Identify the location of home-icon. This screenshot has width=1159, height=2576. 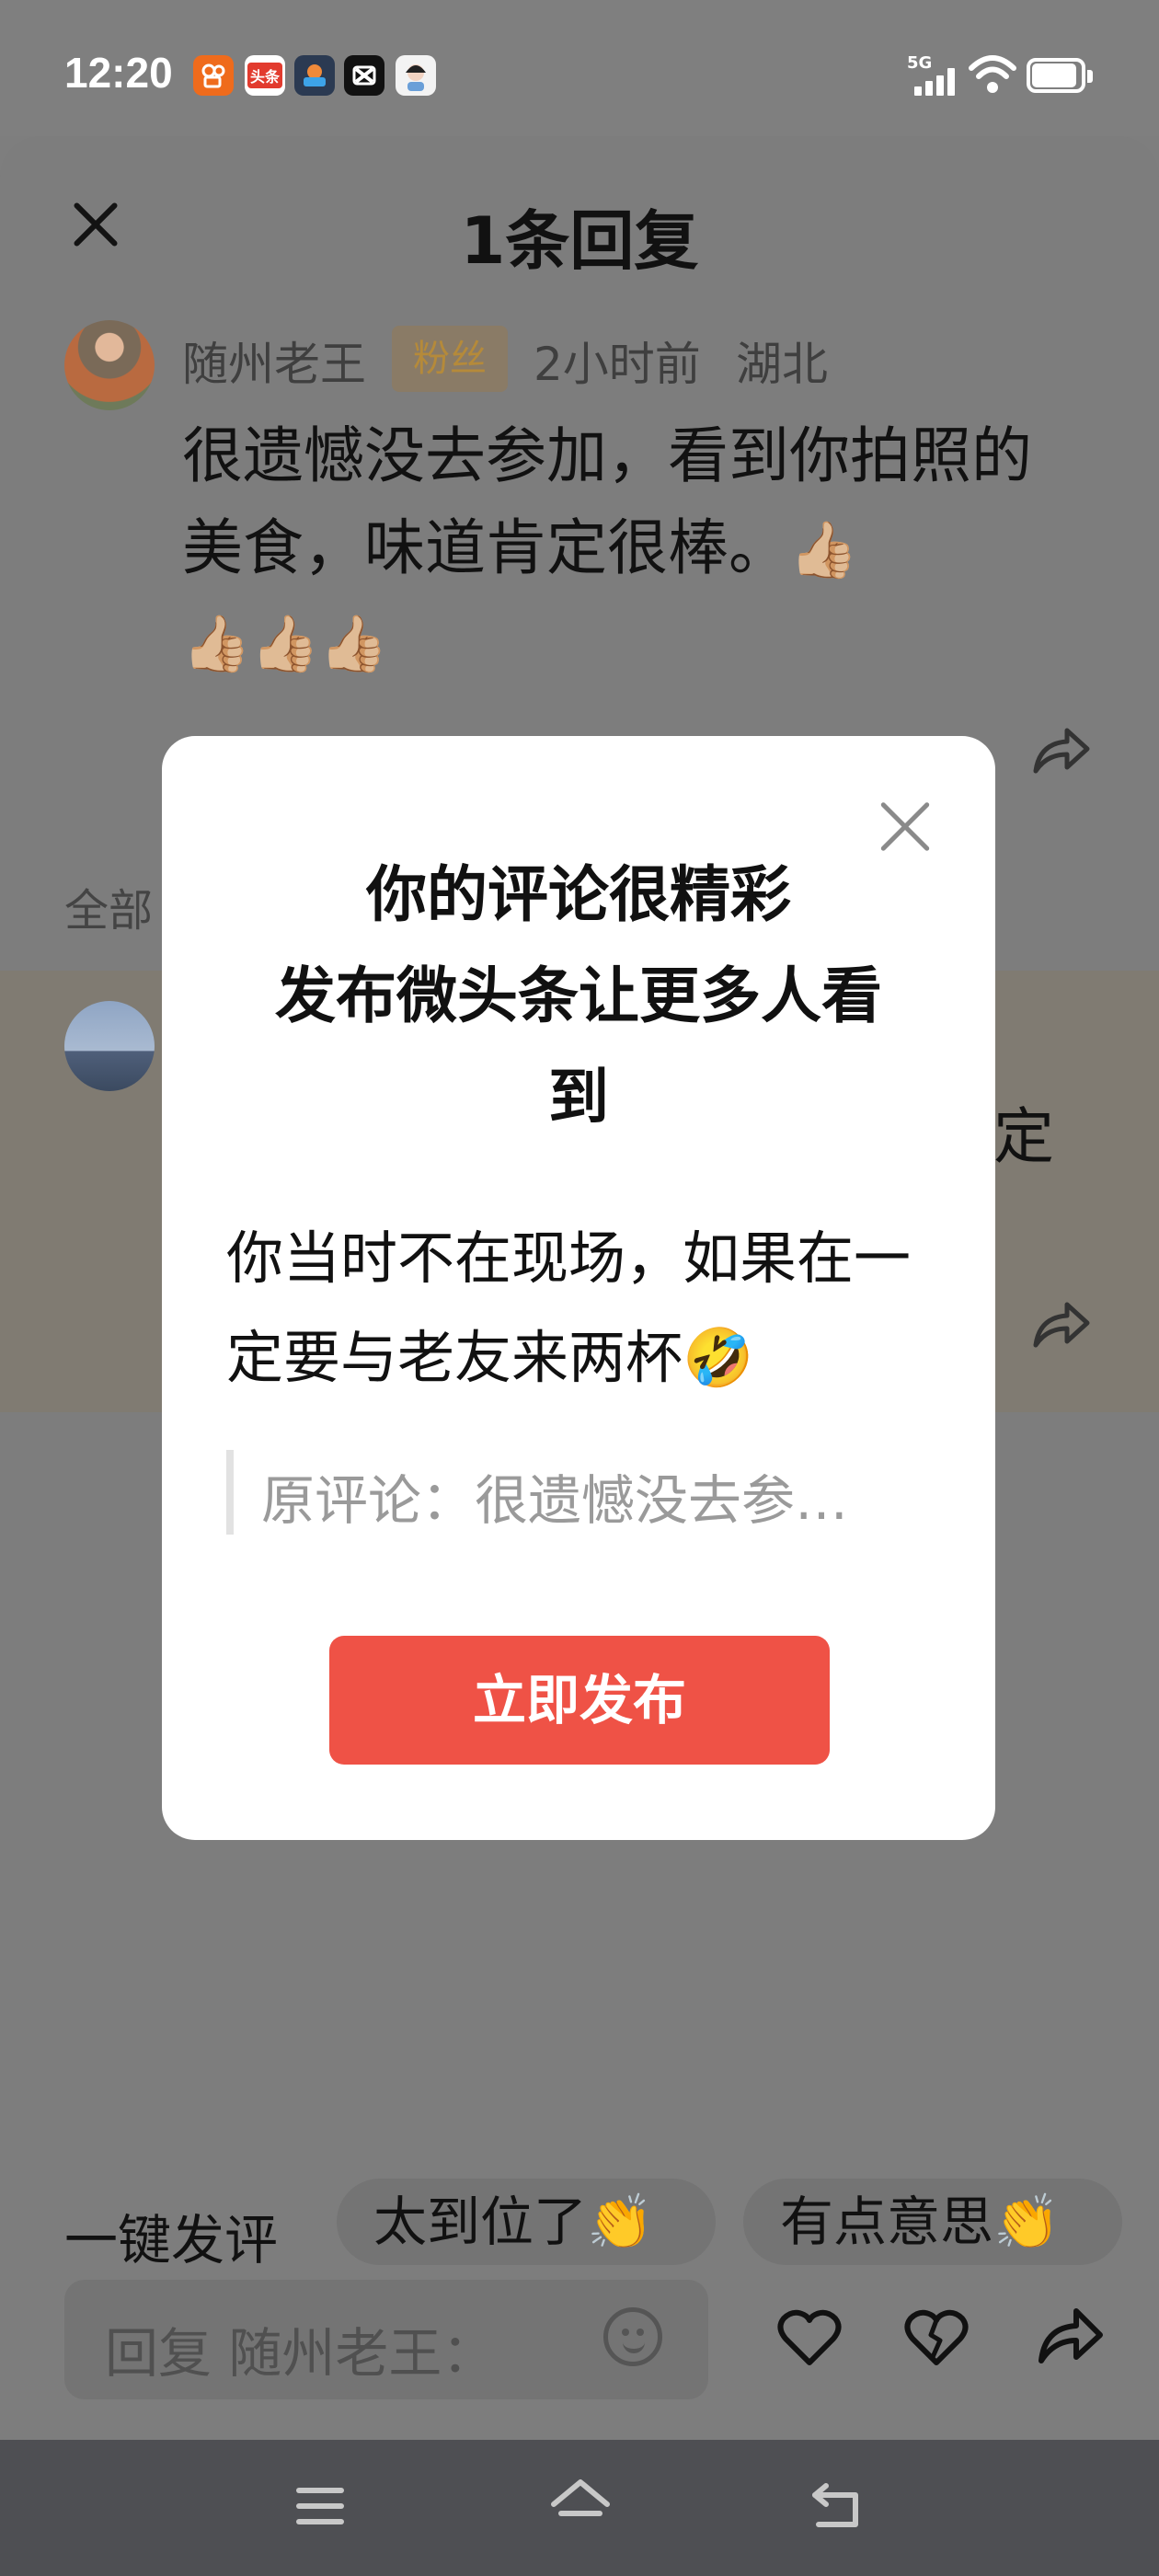
(580, 2504).